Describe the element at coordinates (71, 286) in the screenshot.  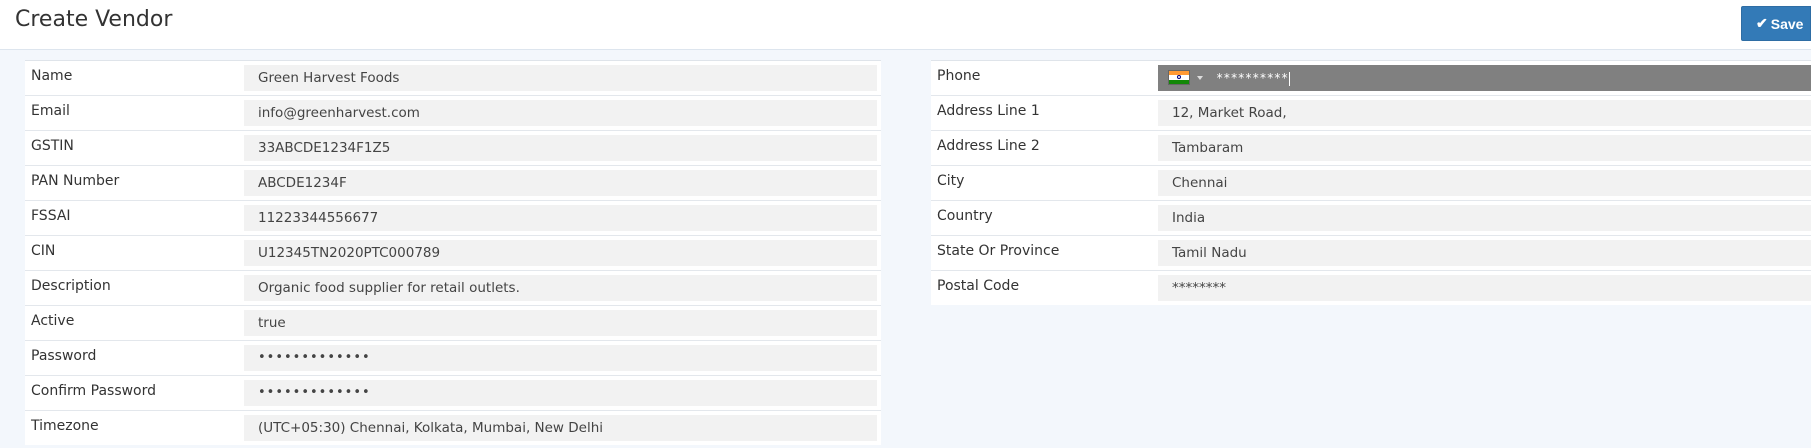
I see `description-label: Description` at that location.